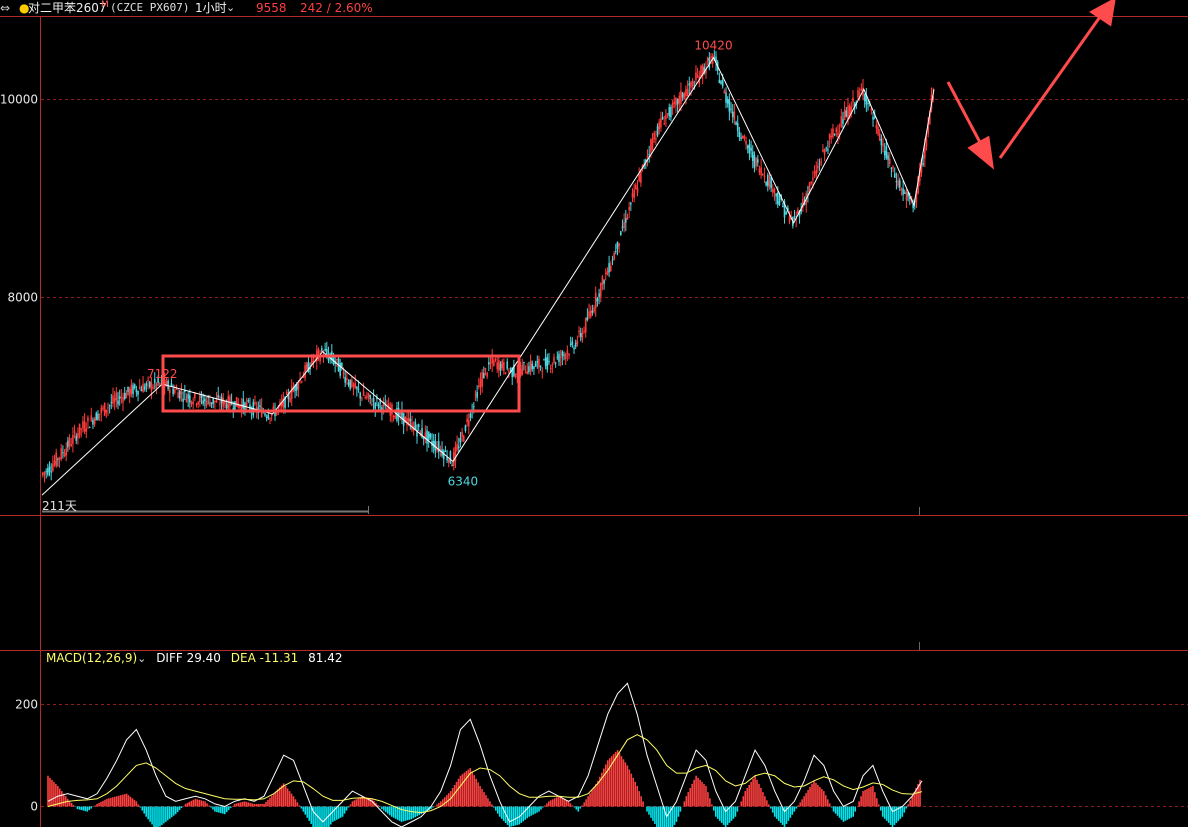  What do you see at coordinates (325, 658) in the screenshot?
I see `macd-value: 81.42` at bounding box center [325, 658].